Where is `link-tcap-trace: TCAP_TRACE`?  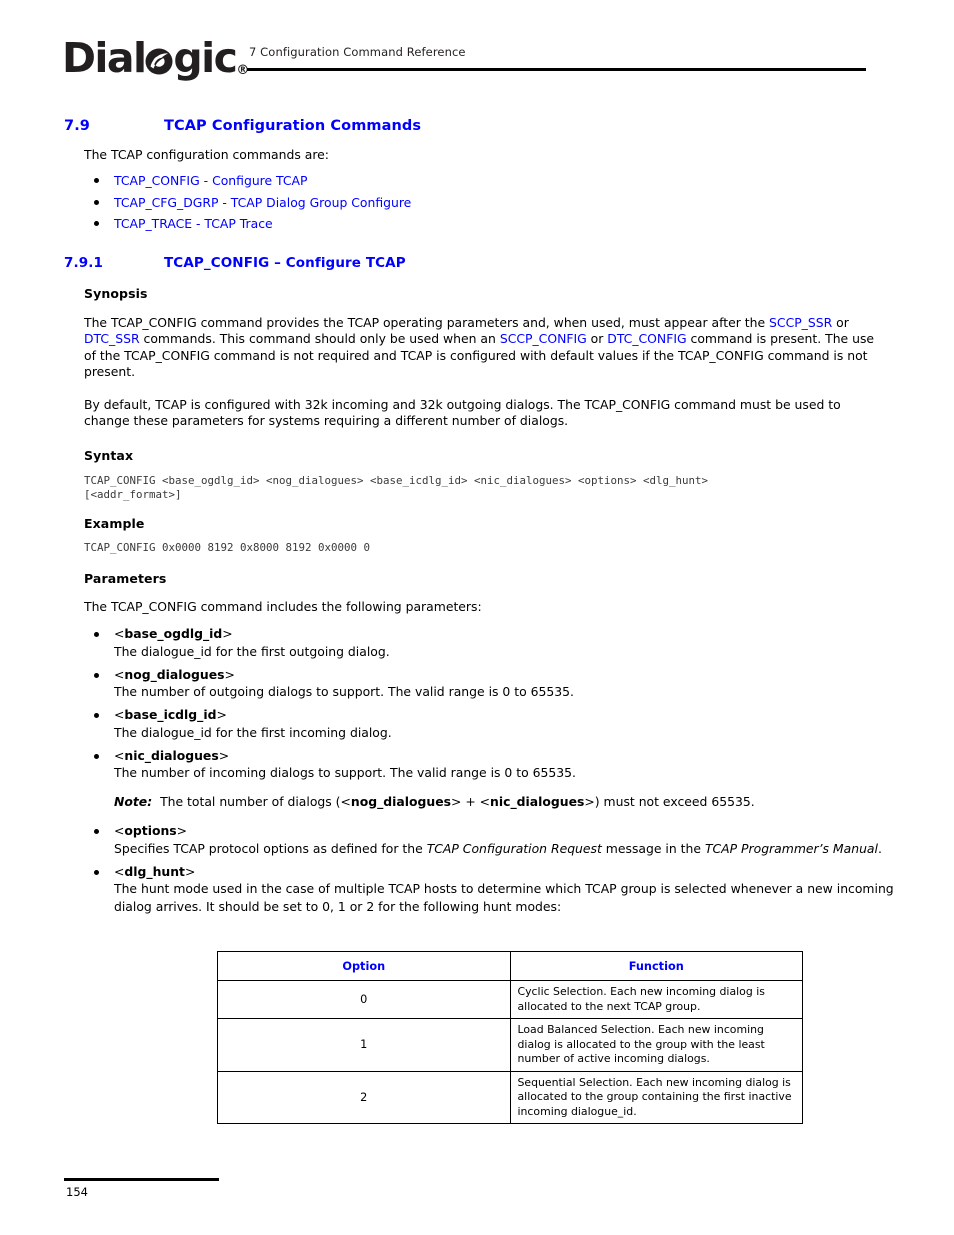
link-tcap-trace: TCAP_TRACE is located at coordinates (153, 223).